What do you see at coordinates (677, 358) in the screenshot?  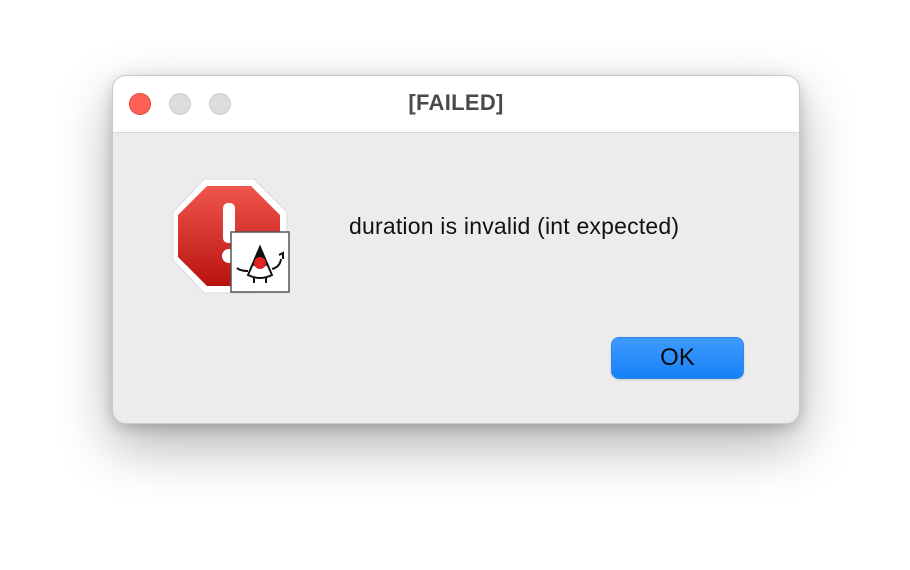 I see `ok-button: OK` at bounding box center [677, 358].